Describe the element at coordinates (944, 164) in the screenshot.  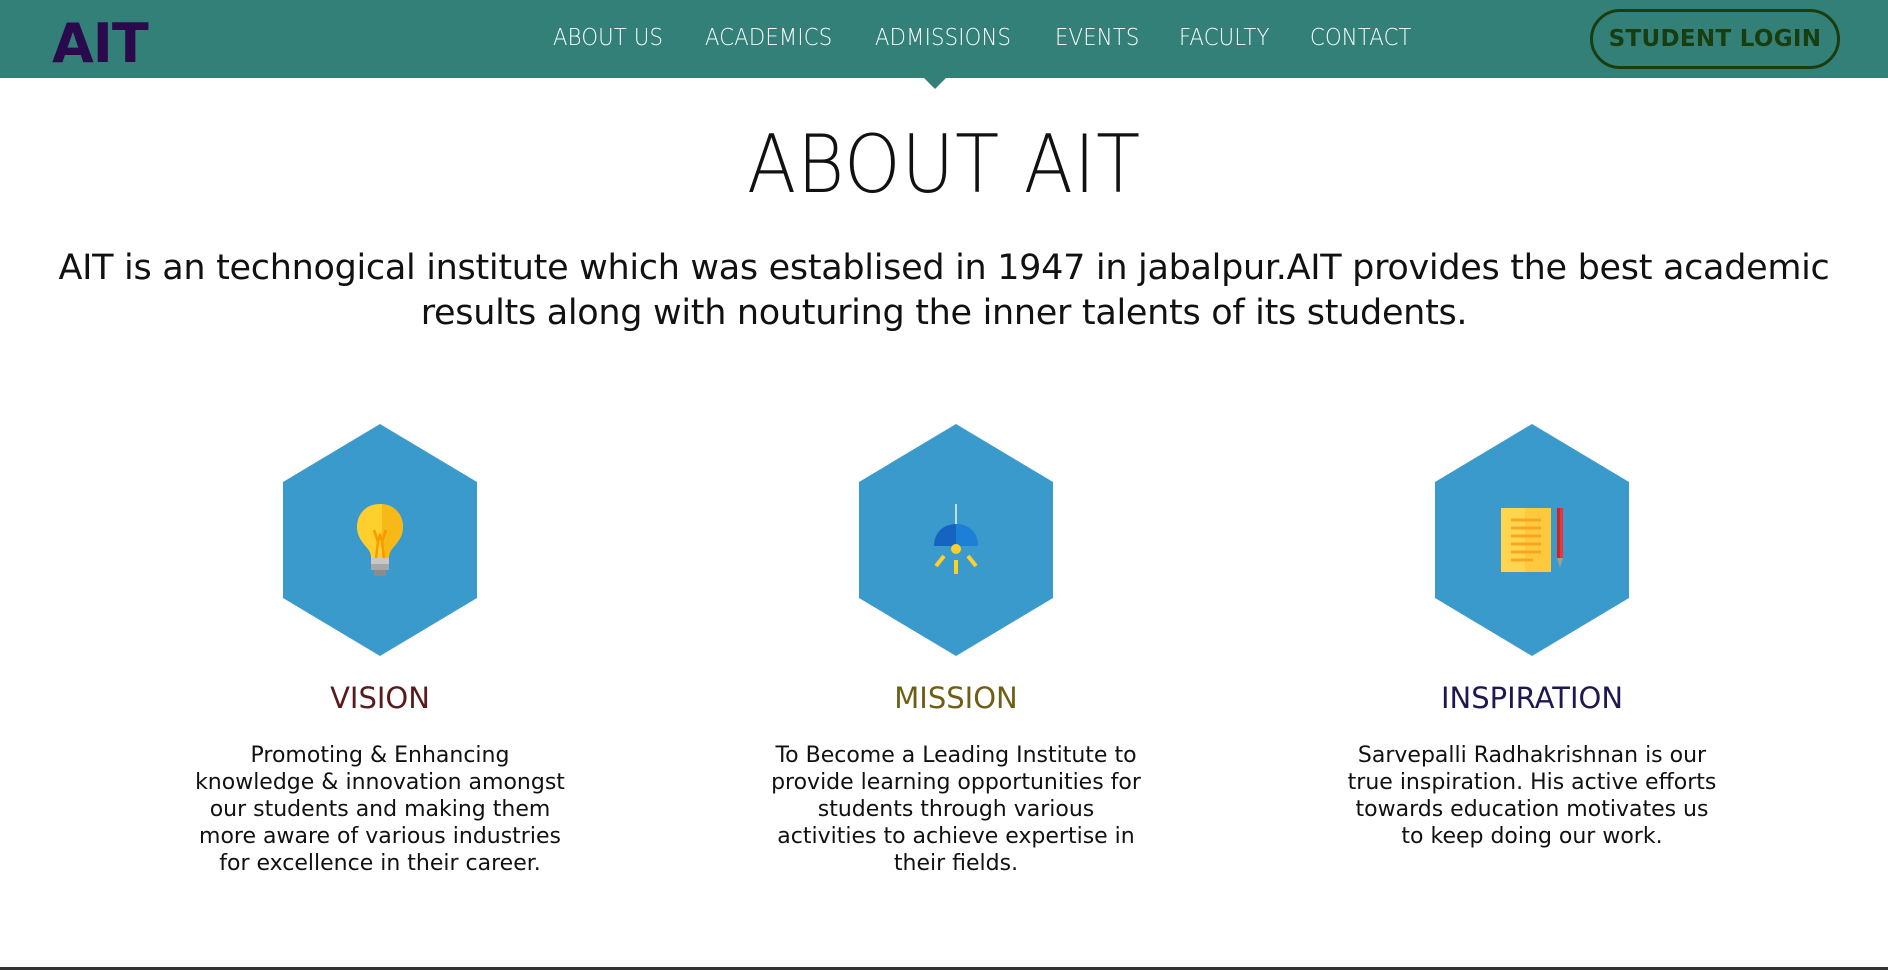
I see `page-title: ABOUT AIT` at that location.